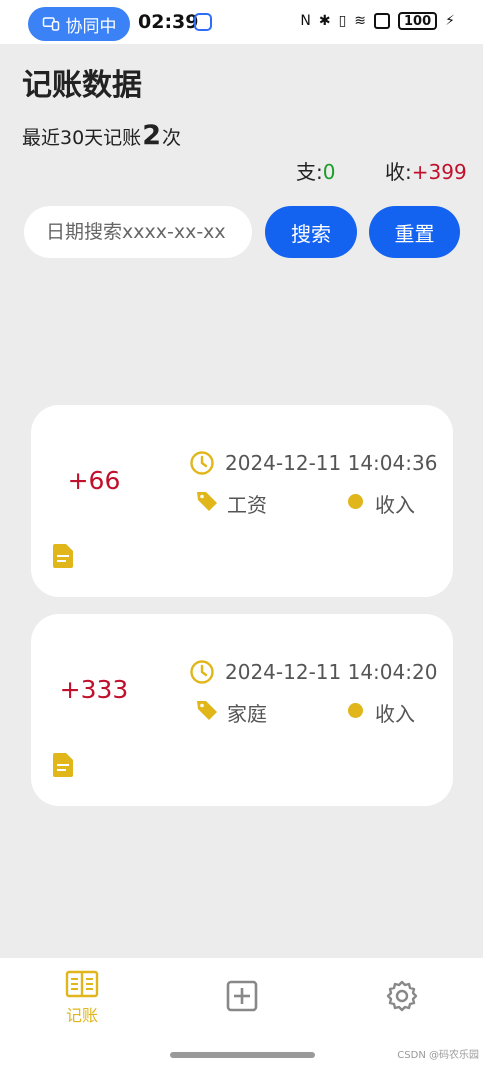 Image resolution: width=483 pixels, height=1065 pixels. Describe the element at coordinates (247, 714) in the screenshot. I see `record-category: 家庭` at that location.